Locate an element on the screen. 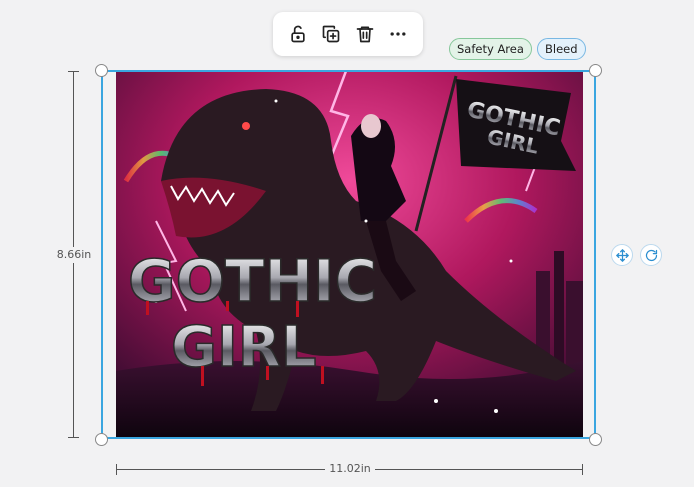 The image size is (694, 487). delete-button is located at coordinates (365, 34).